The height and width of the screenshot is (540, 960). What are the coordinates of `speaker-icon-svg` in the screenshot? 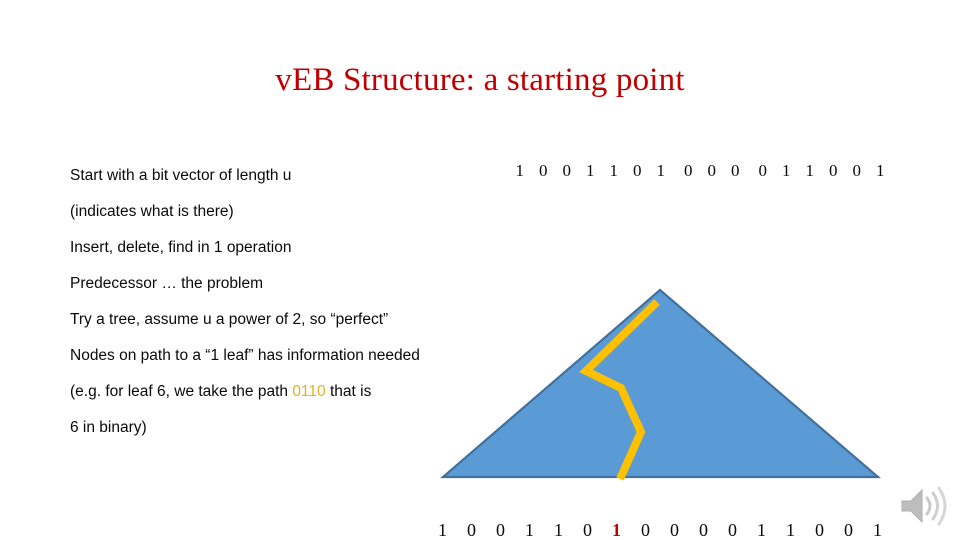 It's located at (924, 506).